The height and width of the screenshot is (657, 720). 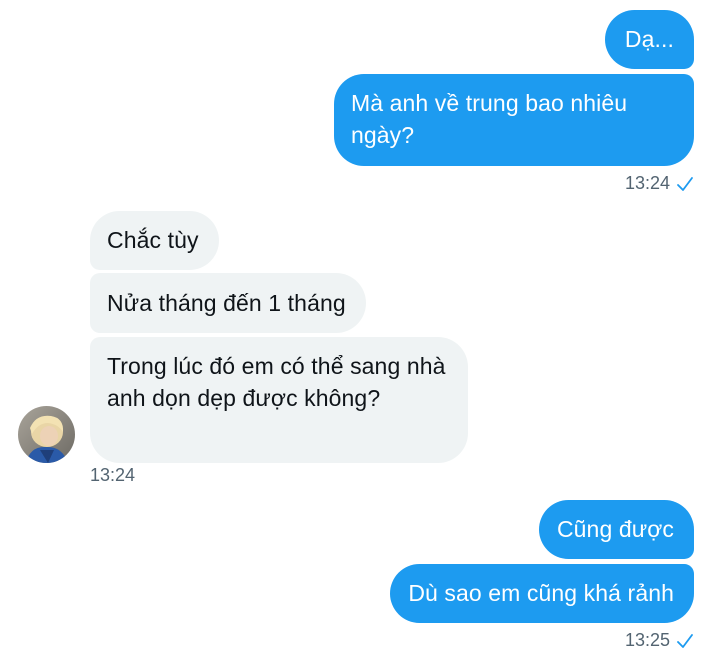 What do you see at coordinates (228, 303) in the screenshot?
I see `incoming-message: Nửa tháng đến 1 tháng` at bounding box center [228, 303].